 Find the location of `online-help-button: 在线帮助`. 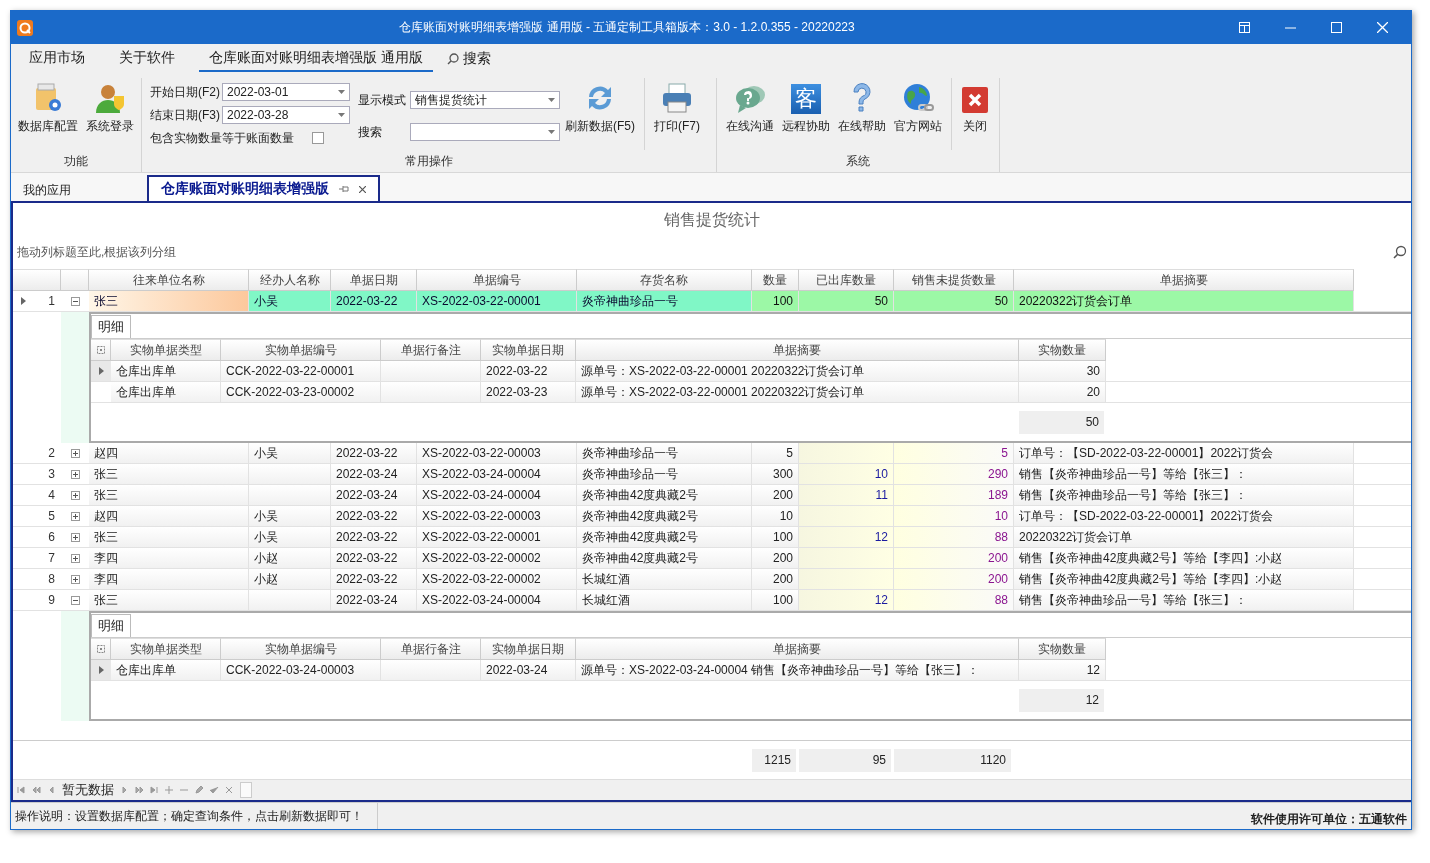

online-help-button: 在线帮助 is located at coordinates (862, 107).